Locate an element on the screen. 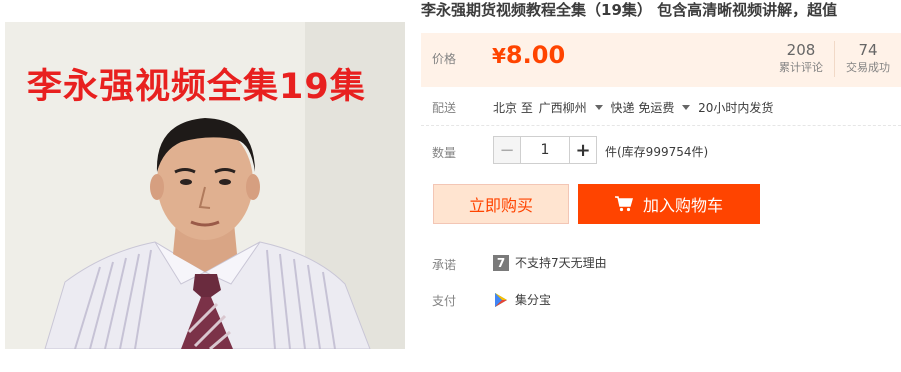 Image resolution: width=901 pixels, height=372 pixels. divider is located at coordinates (661, 125).